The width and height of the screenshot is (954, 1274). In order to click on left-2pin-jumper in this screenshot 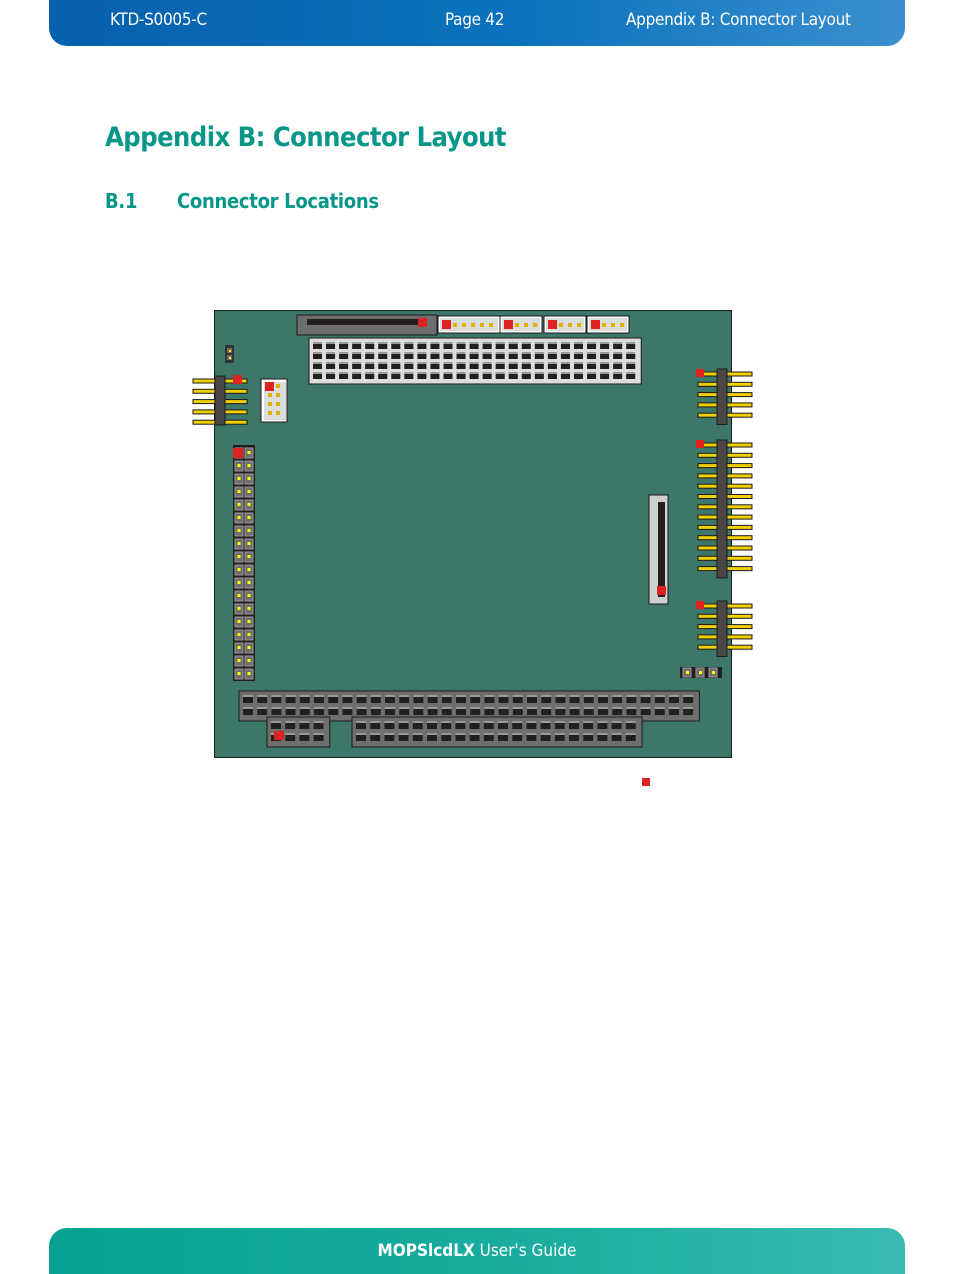, I will do `click(229, 354)`.